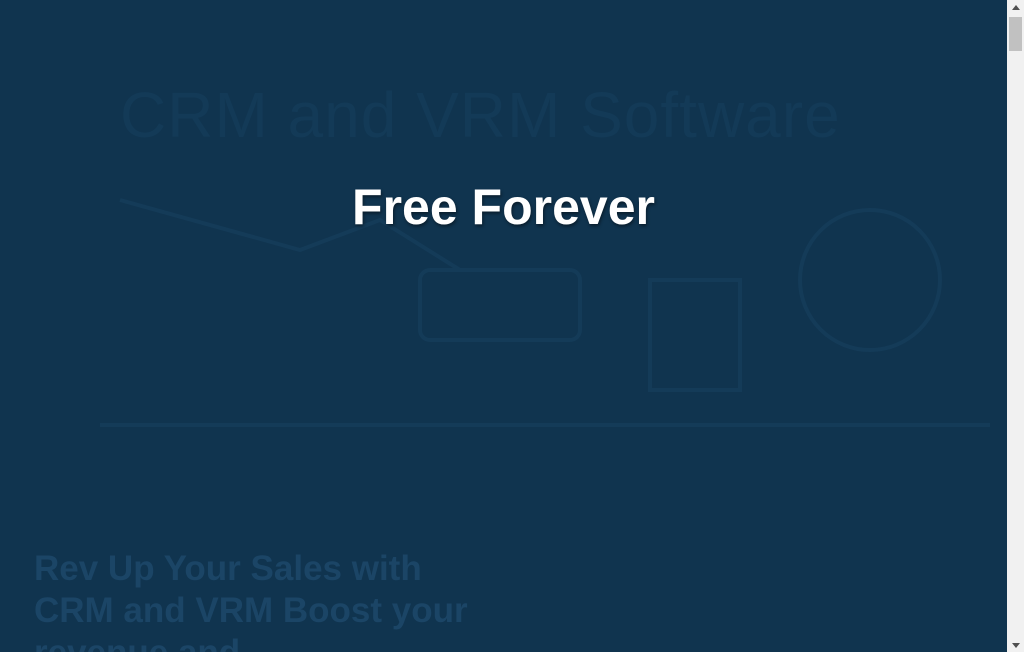  What do you see at coordinates (480, 115) in the screenshot?
I see `hero-heading: CRM and VRM Software` at bounding box center [480, 115].